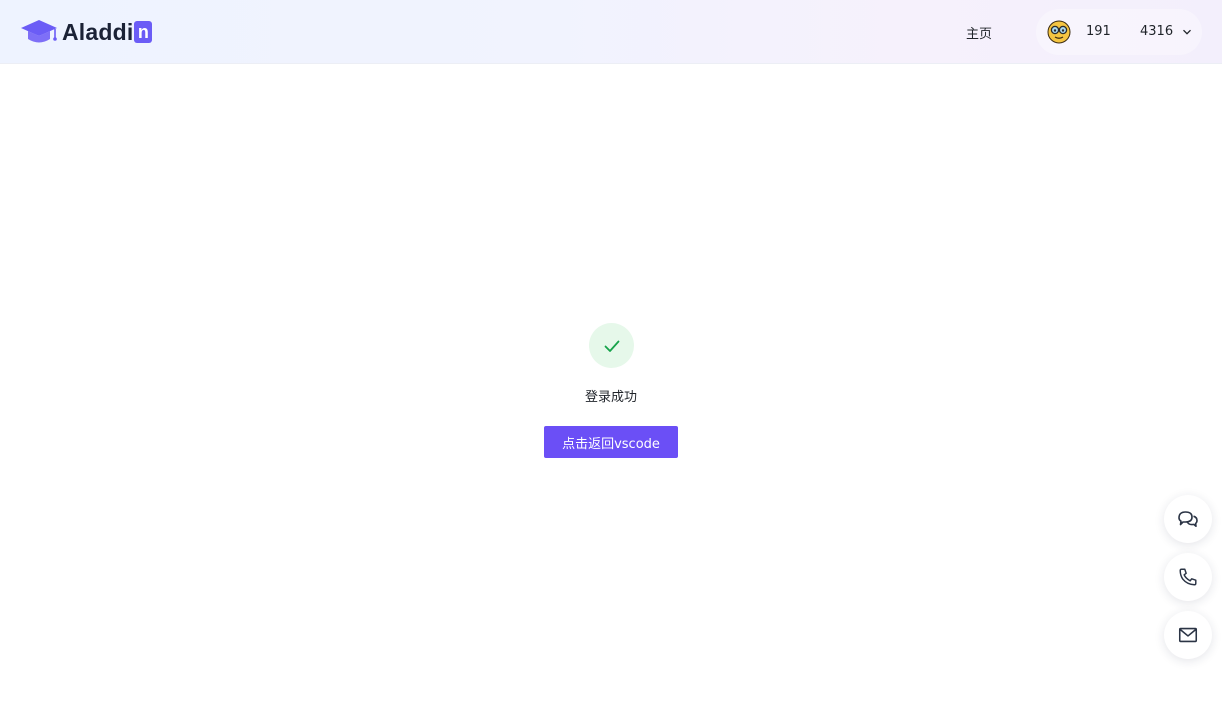 The height and width of the screenshot is (709, 1222). What do you see at coordinates (611, 32) in the screenshot?
I see `top-header: Aladdi n 主页 191 4316` at bounding box center [611, 32].